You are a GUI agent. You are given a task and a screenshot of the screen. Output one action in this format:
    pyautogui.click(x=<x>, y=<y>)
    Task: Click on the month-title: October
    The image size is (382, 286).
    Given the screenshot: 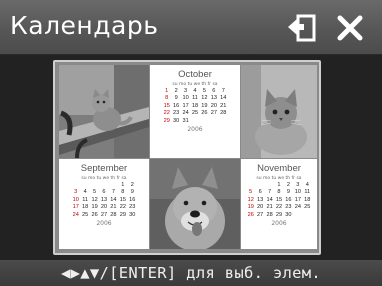 What is the action you would take?
    pyautogui.click(x=195, y=74)
    